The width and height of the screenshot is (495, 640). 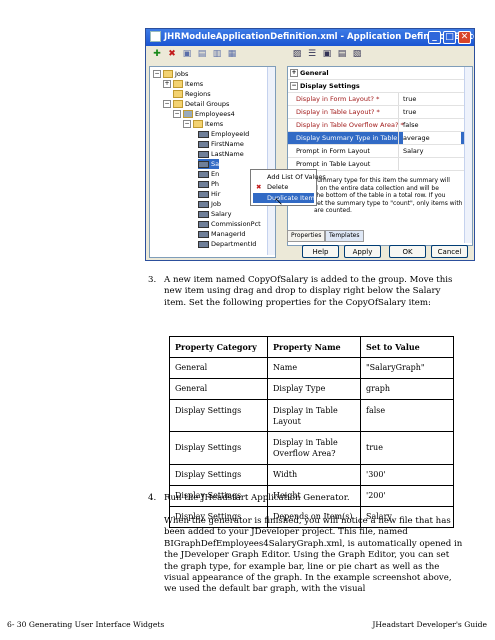 I want to click on tree-node: − Detail Groups, so click(x=196, y=104).